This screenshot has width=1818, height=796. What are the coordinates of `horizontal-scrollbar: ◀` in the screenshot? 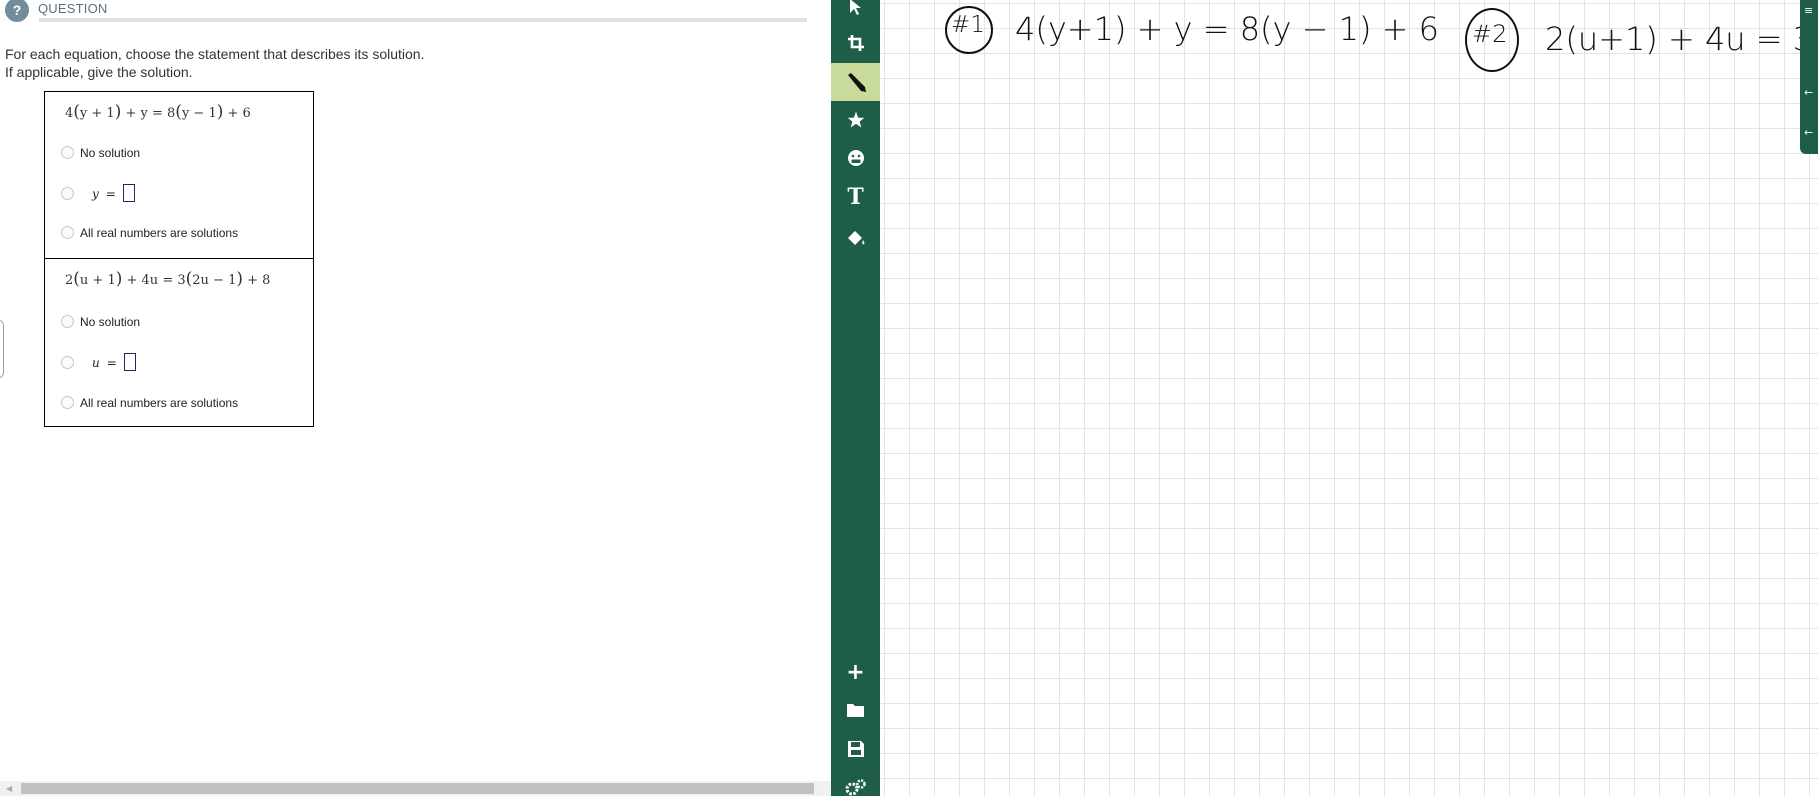 It's located at (415, 788).